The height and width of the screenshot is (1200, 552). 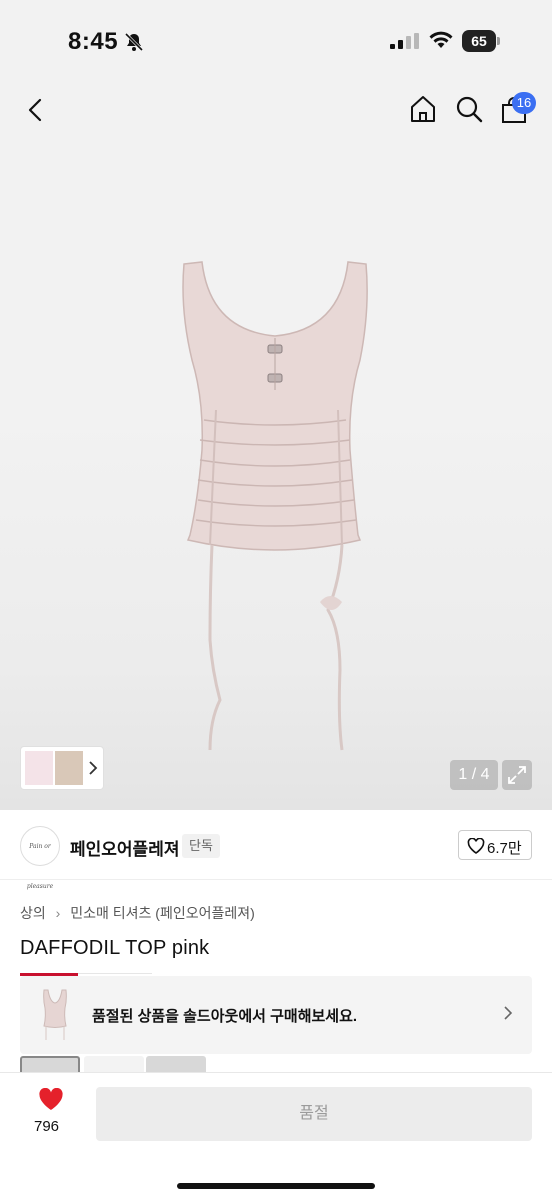 I want to click on product-title: DAFFODIL TOP pink, so click(x=115, y=948).